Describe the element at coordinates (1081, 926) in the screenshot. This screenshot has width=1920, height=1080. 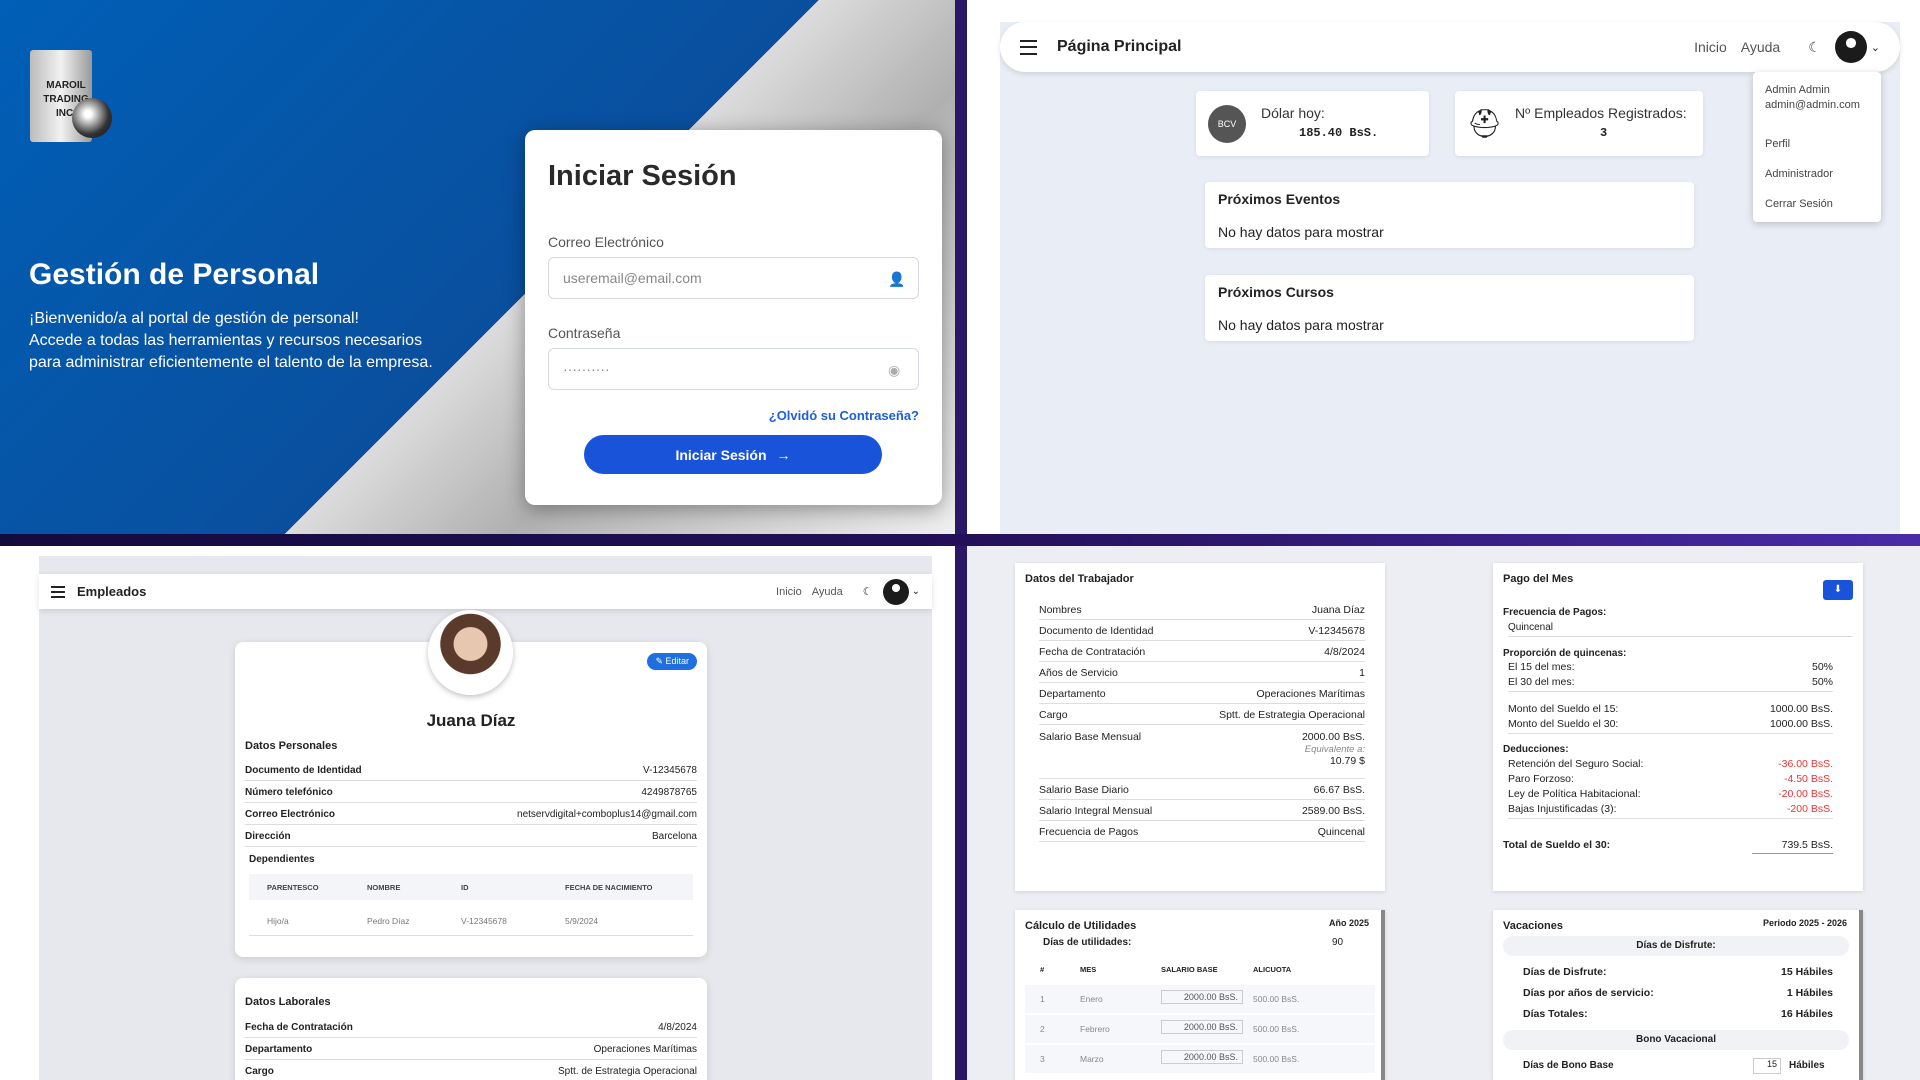
I see `utilities-title: Cálculo de Utilidades` at that location.